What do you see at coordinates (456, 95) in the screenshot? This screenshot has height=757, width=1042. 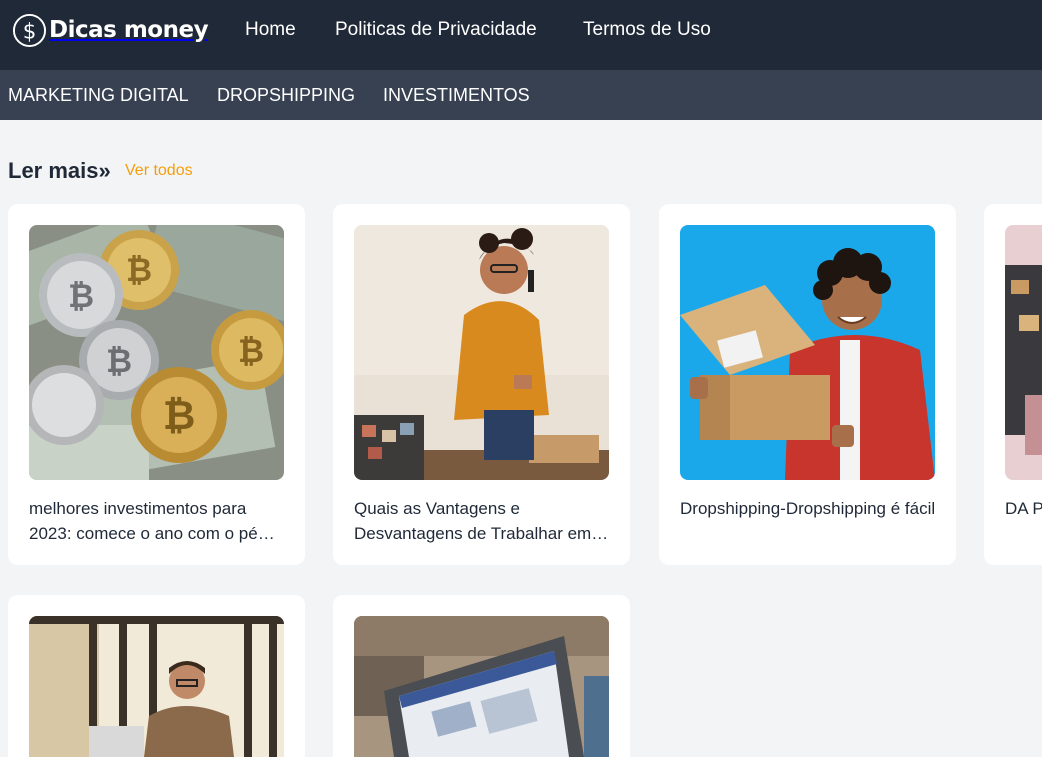 I see `category-investimentos: INVESTIMENTOS` at bounding box center [456, 95].